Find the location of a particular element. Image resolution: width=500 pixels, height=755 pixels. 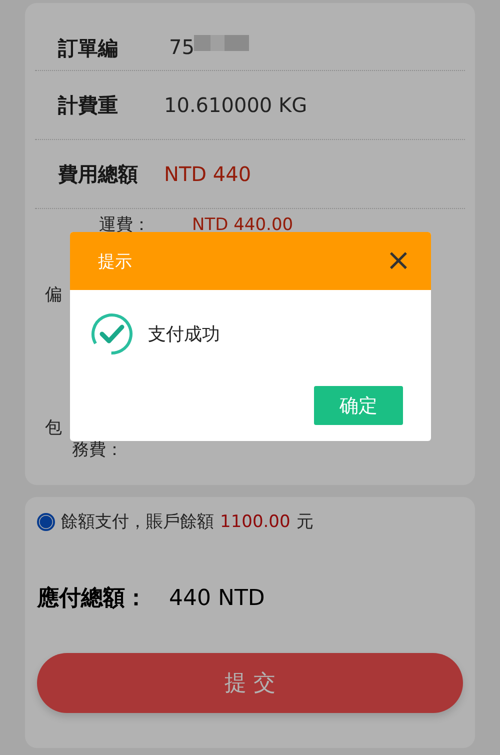

charge-label: 偏 is located at coordinates (54, 295).